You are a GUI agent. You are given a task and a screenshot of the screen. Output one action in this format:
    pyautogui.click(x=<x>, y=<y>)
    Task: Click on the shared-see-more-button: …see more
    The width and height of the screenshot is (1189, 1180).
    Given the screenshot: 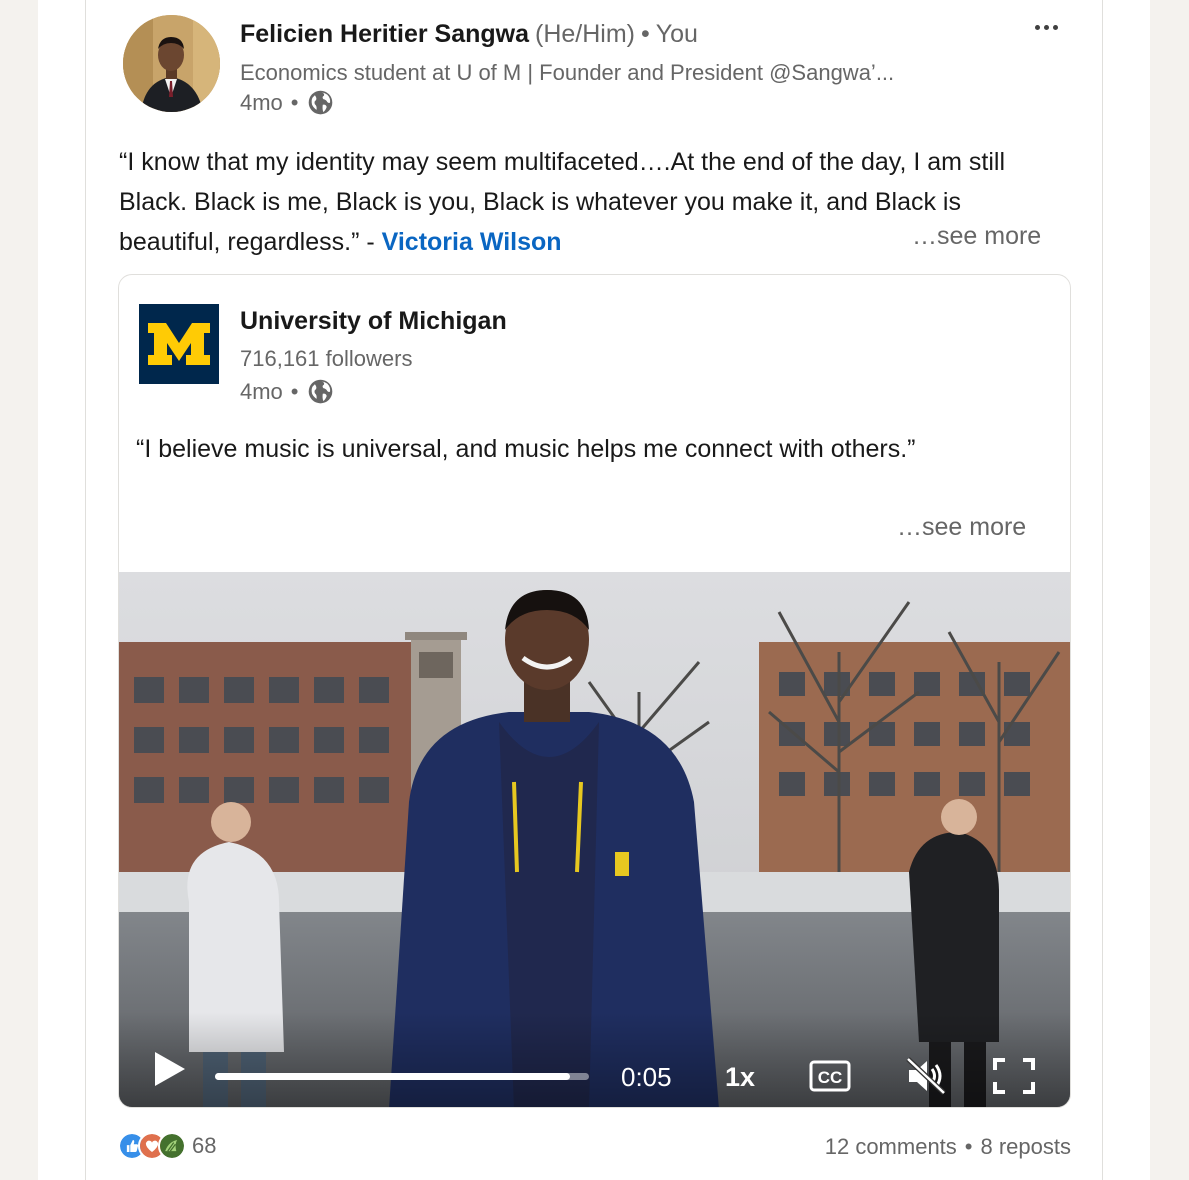 What is the action you would take?
    pyautogui.click(x=961, y=527)
    